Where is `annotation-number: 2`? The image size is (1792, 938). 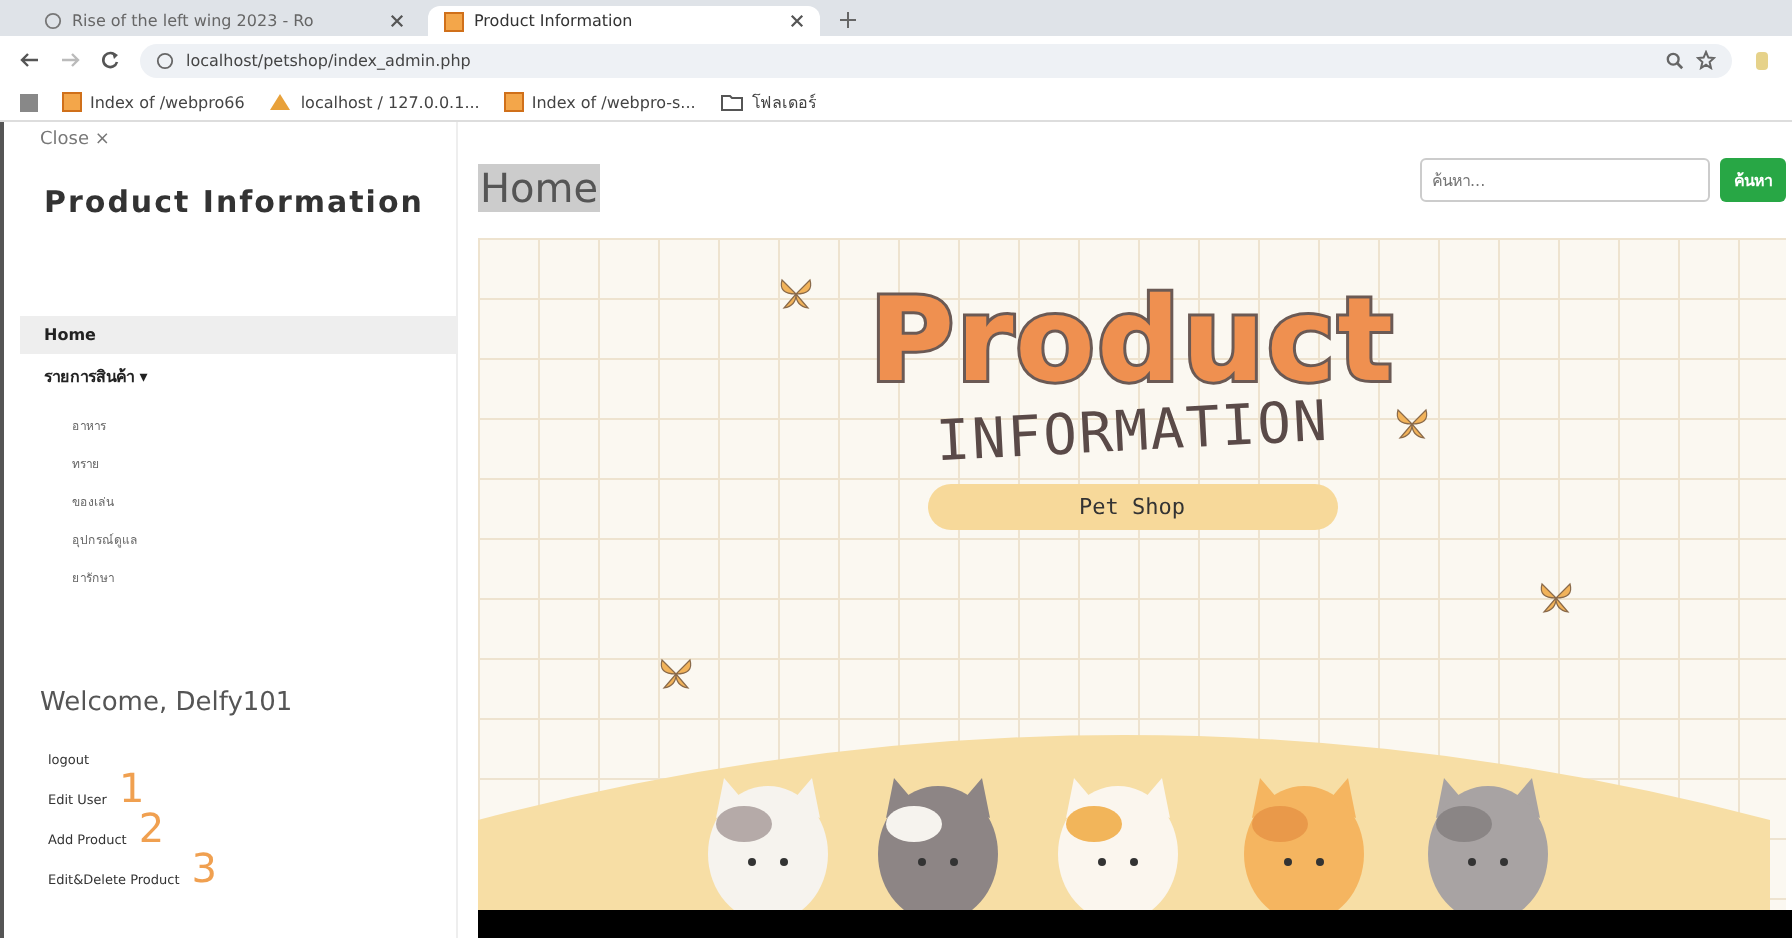
annotation-number: 2 is located at coordinates (151, 828).